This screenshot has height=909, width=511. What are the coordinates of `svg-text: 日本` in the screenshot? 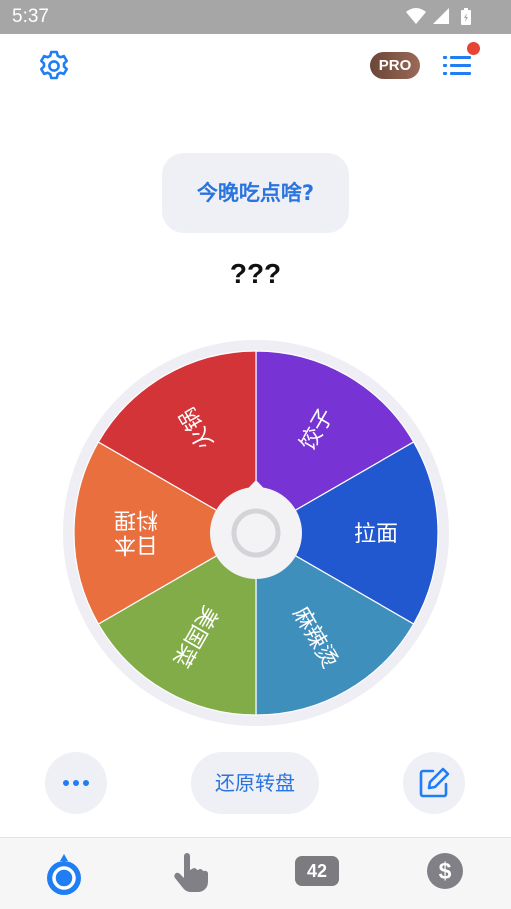 It's located at (136, 544).